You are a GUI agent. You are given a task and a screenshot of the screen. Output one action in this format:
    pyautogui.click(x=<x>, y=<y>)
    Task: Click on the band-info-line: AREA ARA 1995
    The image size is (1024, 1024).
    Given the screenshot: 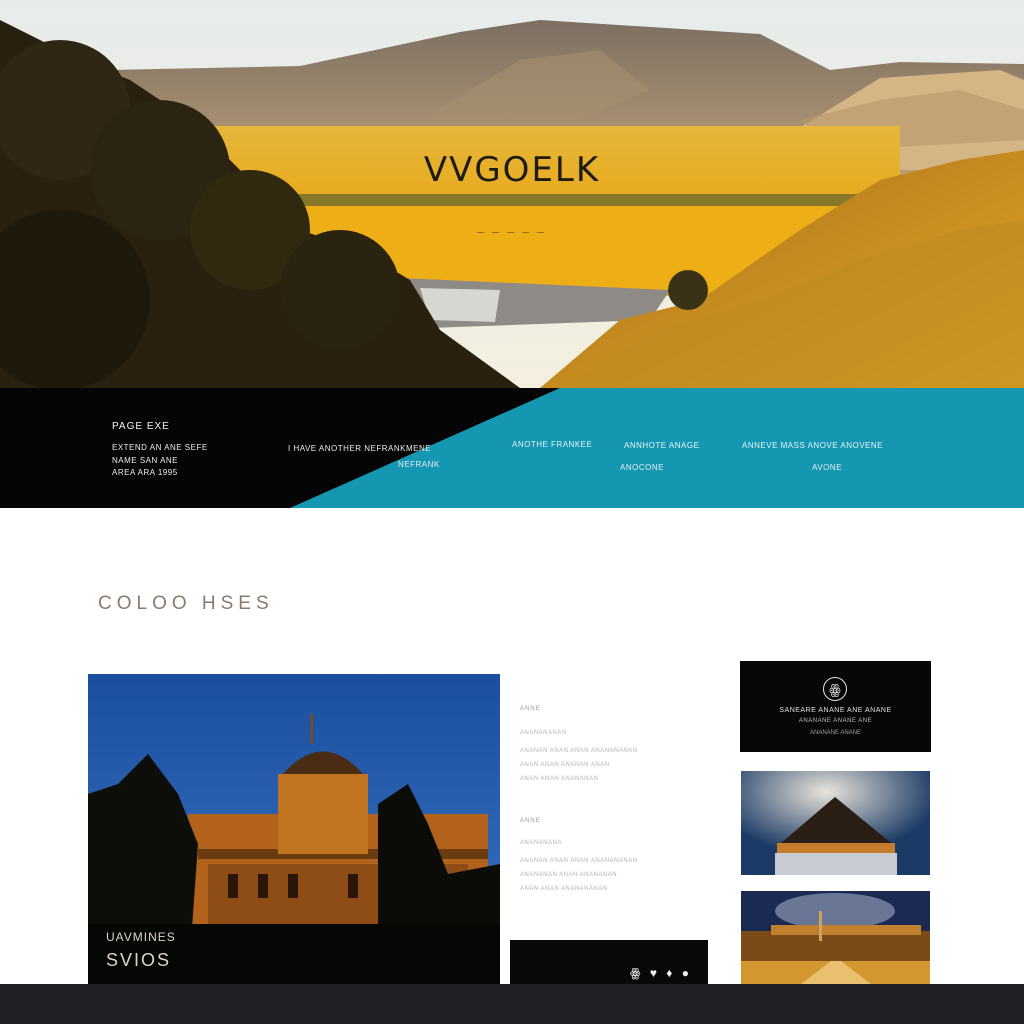 What is the action you would take?
    pyautogui.click(x=145, y=472)
    